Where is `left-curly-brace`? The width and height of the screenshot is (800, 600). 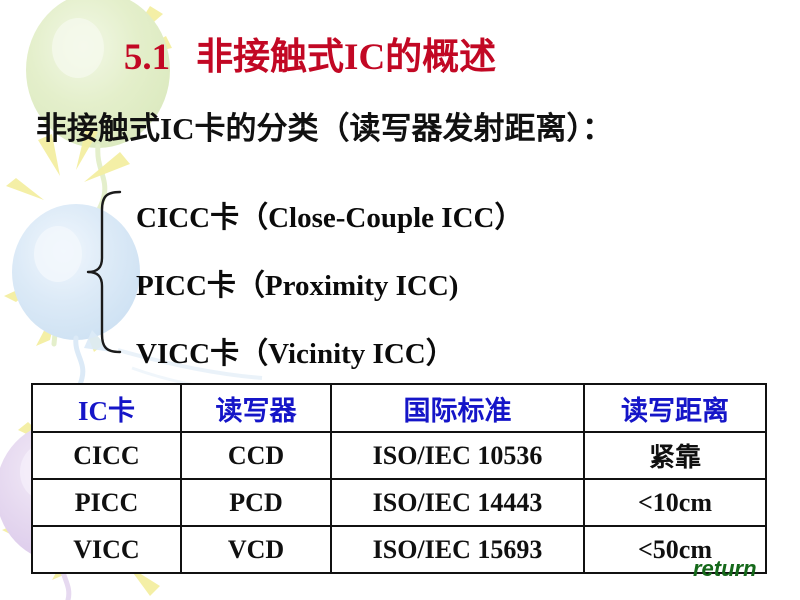 left-curly-brace is located at coordinates (104, 272).